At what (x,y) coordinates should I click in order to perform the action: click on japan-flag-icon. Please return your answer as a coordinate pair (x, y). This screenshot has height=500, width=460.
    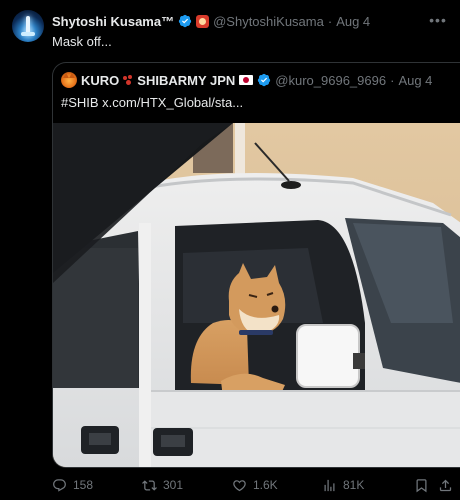
    Looking at the image, I should click on (246, 80).